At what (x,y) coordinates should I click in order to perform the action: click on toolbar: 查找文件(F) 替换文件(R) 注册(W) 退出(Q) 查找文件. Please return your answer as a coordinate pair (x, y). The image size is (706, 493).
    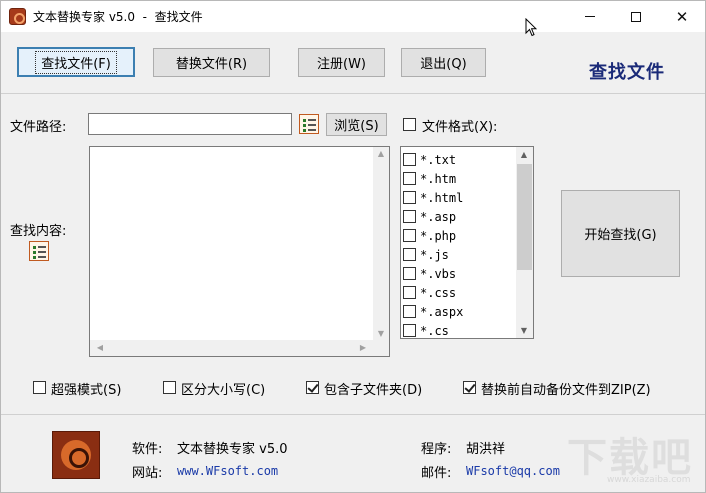
    Looking at the image, I should click on (353, 63).